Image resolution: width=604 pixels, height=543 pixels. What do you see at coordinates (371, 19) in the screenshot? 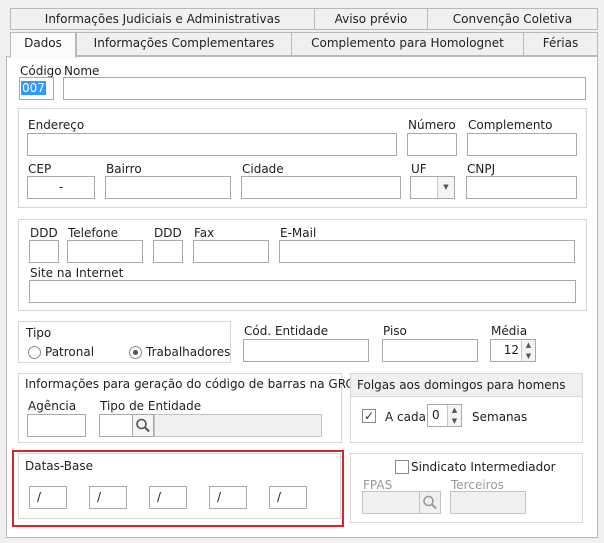
I see `tab-aviso-previo: Aviso prévio` at bounding box center [371, 19].